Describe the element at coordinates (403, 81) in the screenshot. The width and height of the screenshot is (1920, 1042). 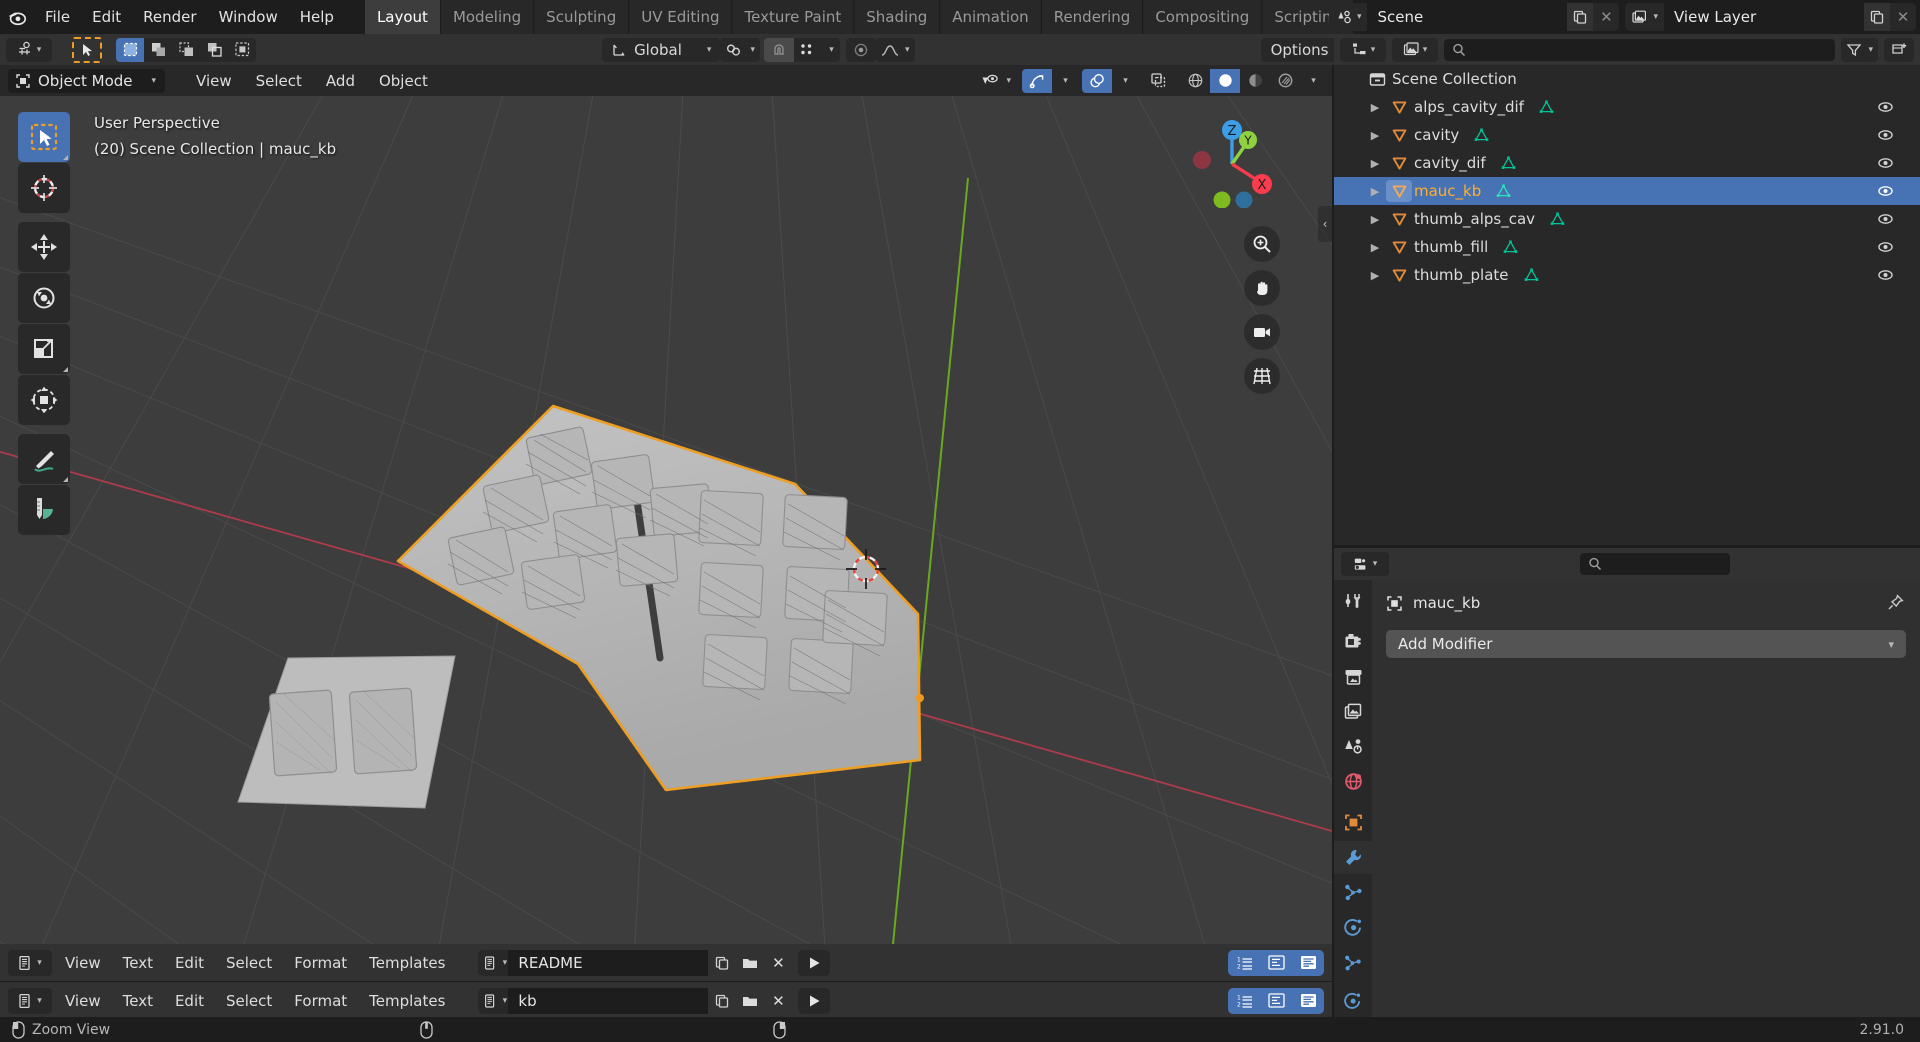
I see `viewport-menu-object: Object` at that location.